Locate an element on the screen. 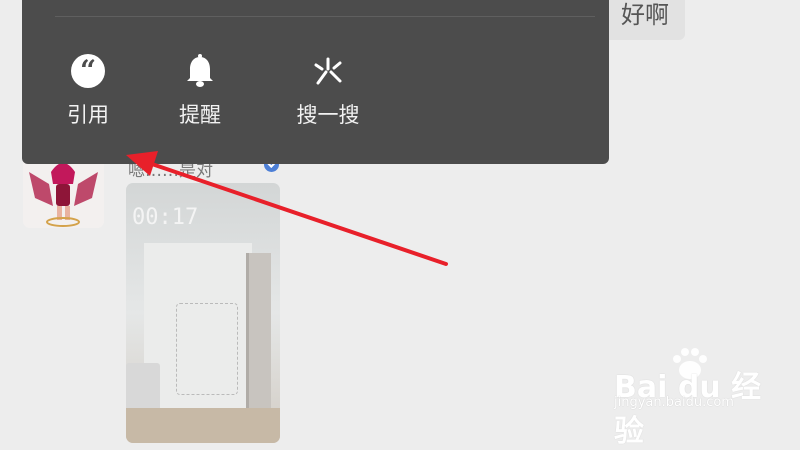 The image size is (800, 450). menu-item-search: 搜一搜 is located at coordinates (328, 90).